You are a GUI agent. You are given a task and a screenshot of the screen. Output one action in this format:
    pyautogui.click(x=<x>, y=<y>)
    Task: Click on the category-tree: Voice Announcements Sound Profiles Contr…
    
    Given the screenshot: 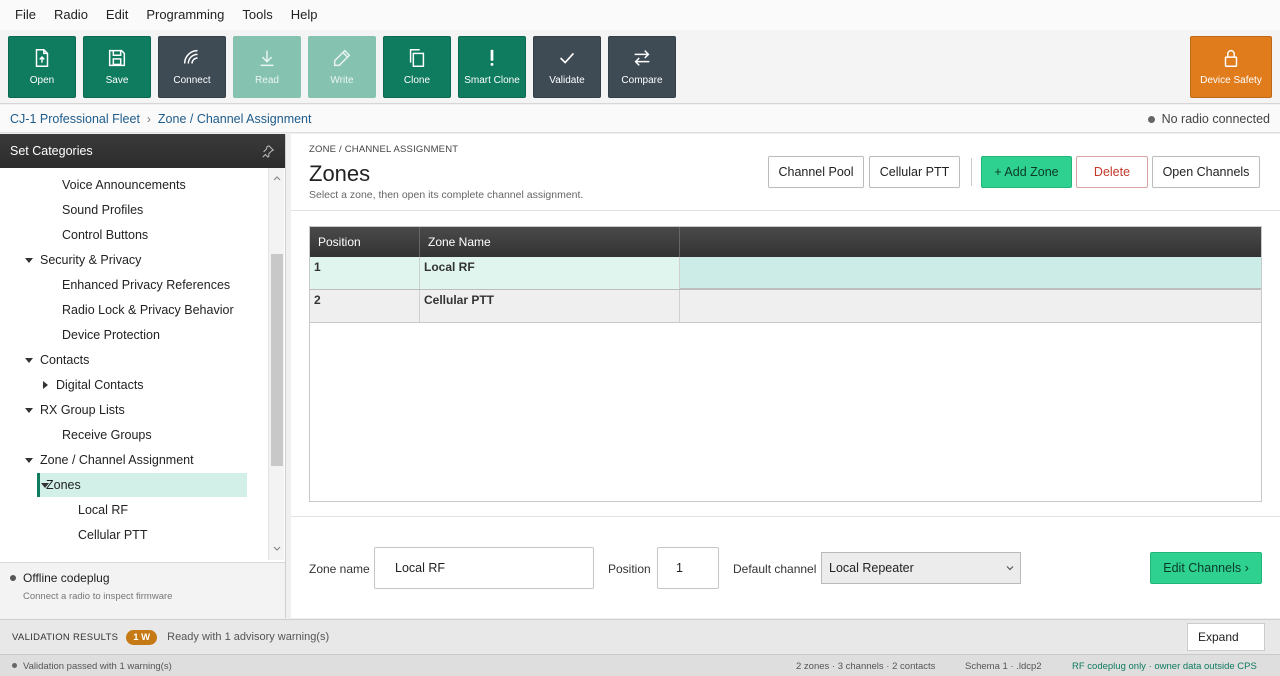 What is the action you would take?
    pyautogui.click(x=134, y=364)
    